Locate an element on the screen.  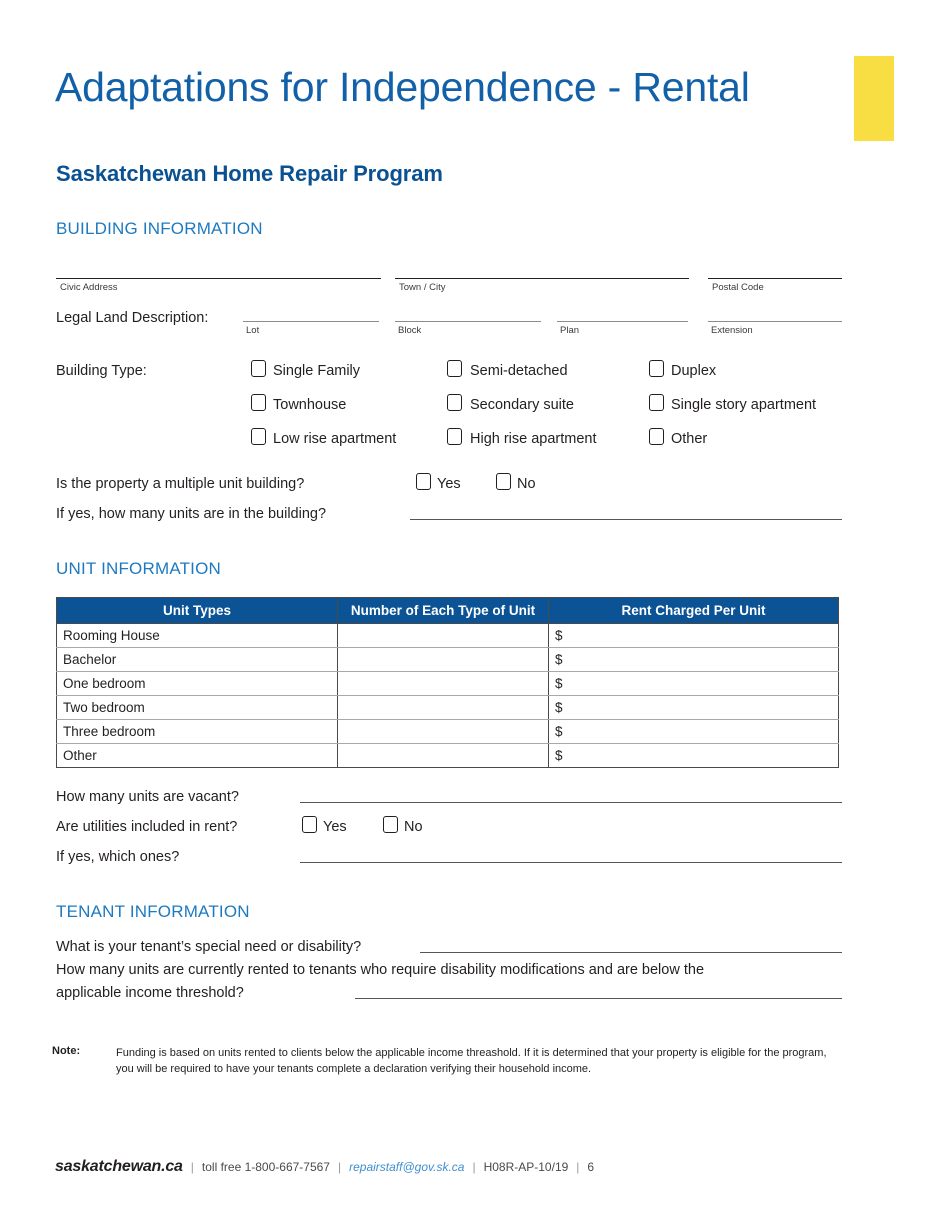
which-utilities-question: If yes, which ones? is located at coordinates (118, 857).